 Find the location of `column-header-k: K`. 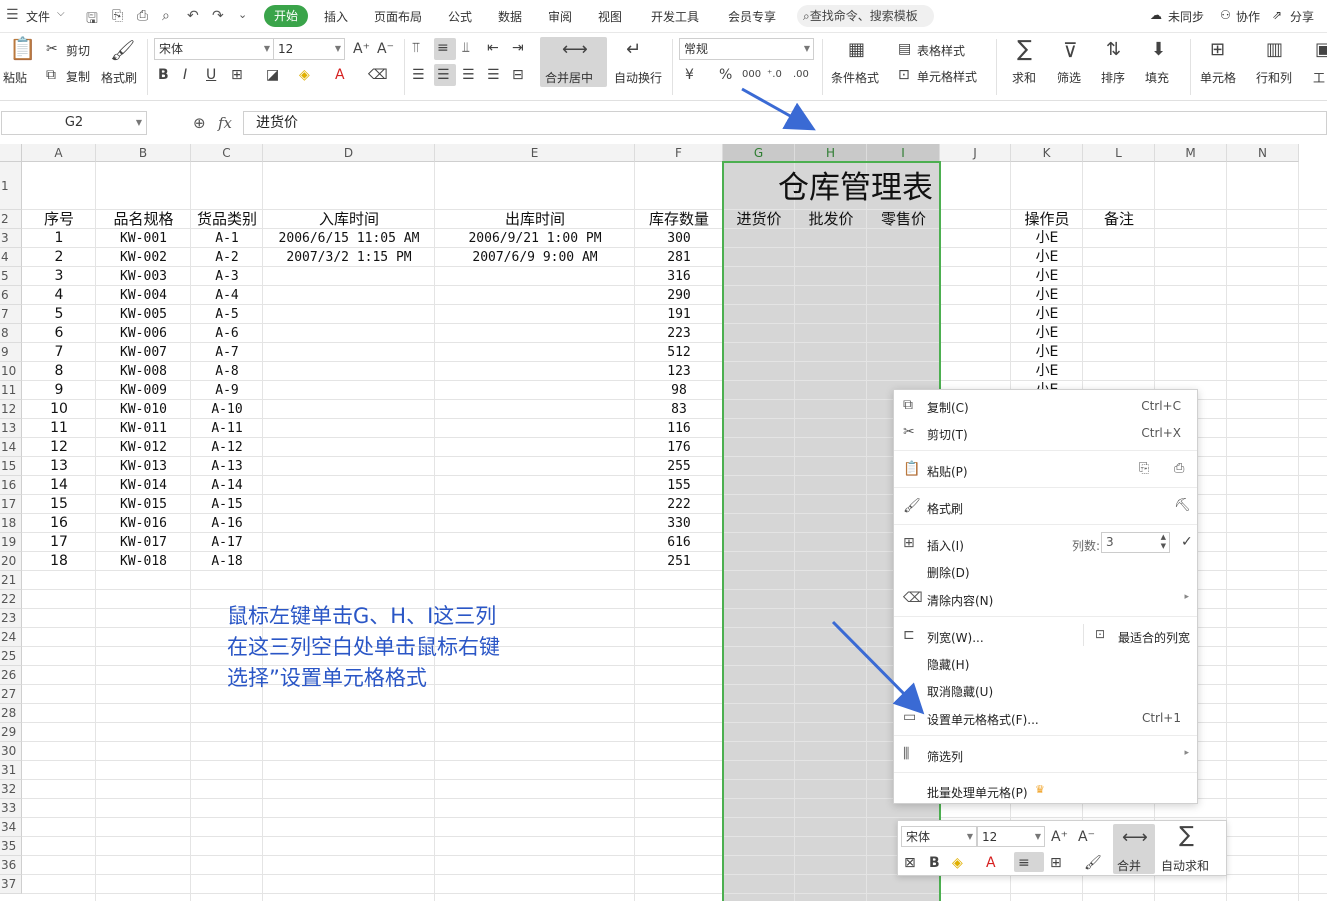

column-header-k: K is located at coordinates (1047, 153).